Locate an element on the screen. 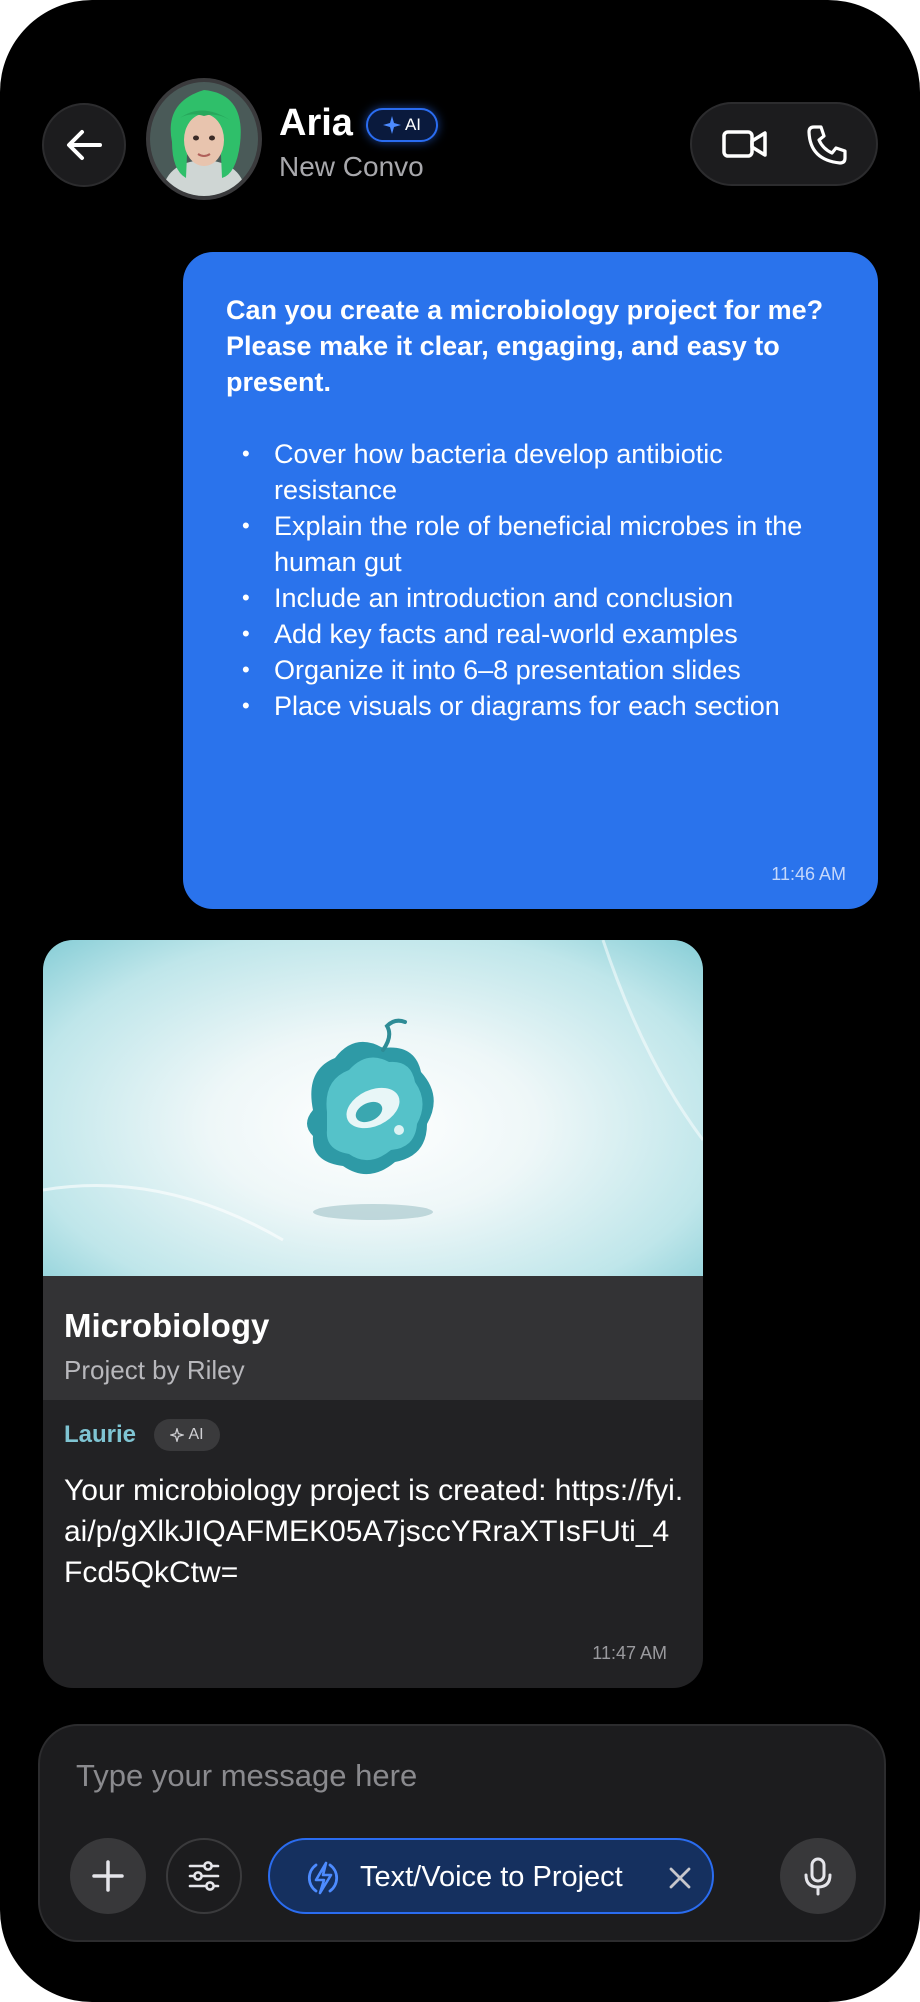  project-author: Project by Riley is located at coordinates (154, 1370).